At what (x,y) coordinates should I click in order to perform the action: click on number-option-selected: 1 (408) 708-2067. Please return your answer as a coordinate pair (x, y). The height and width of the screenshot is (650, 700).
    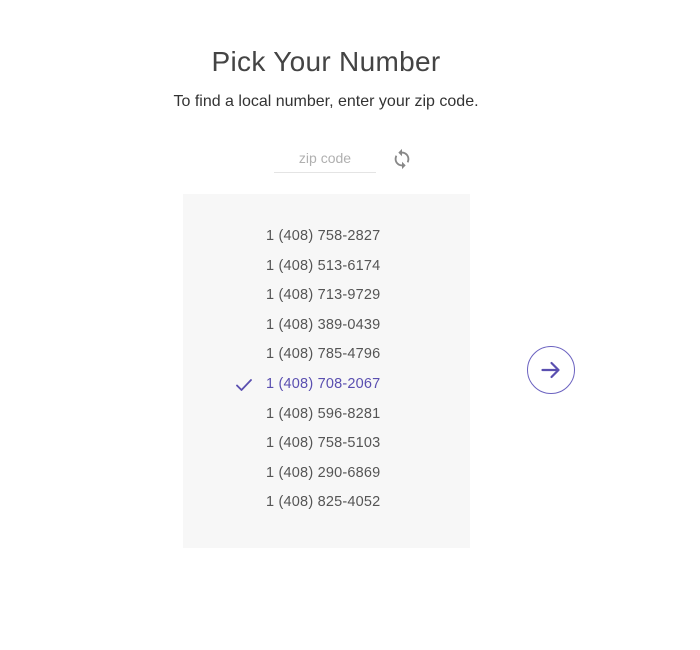
    Looking at the image, I should click on (326, 385).